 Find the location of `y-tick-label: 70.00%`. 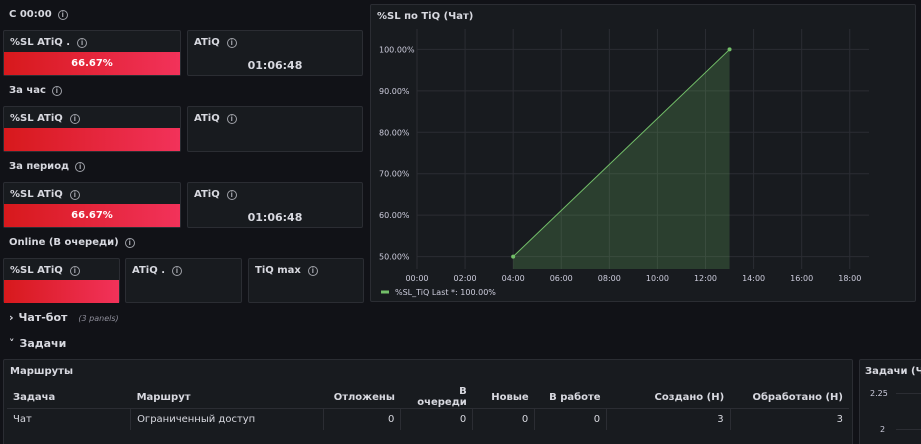

y-tick-label: 70.00% is located at coordinates (394, 174).